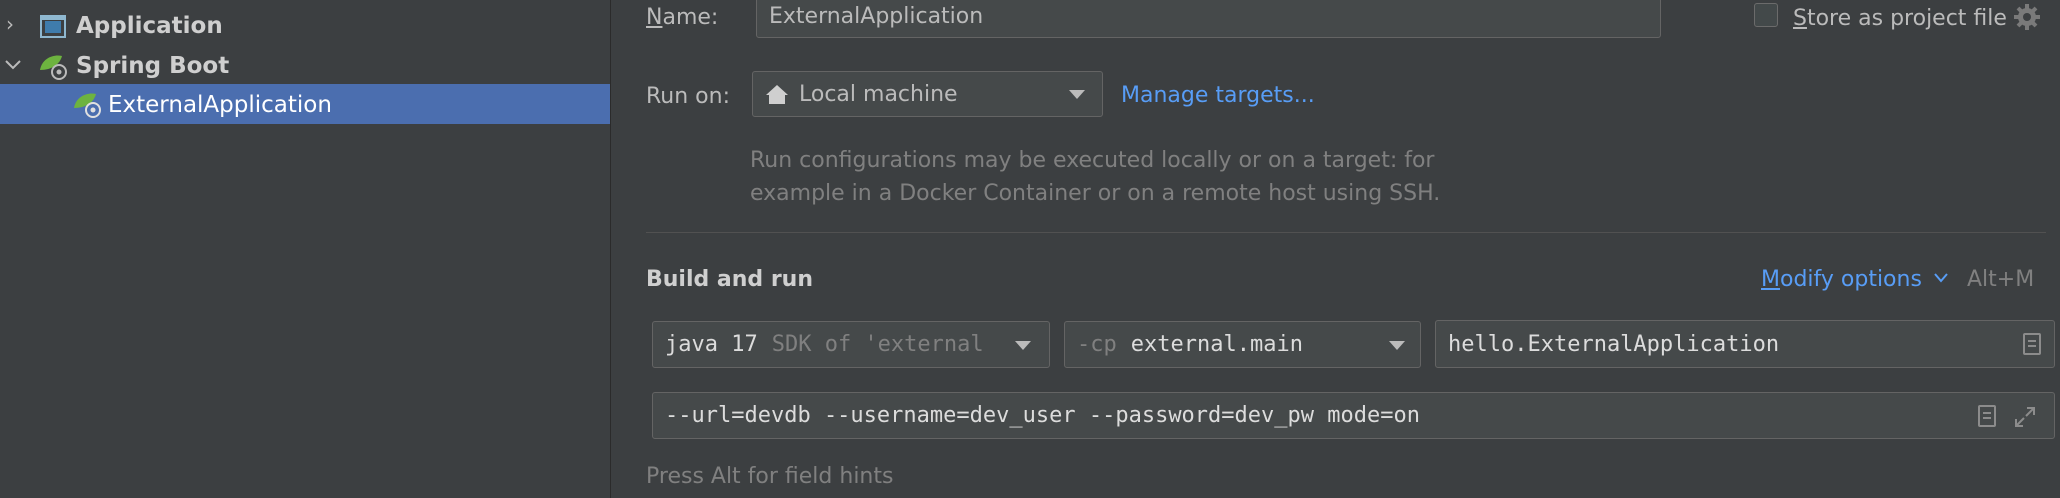 This screenshot has height=498, width=2060. I want to click on cp-value: external.main, so click(1216, 344).